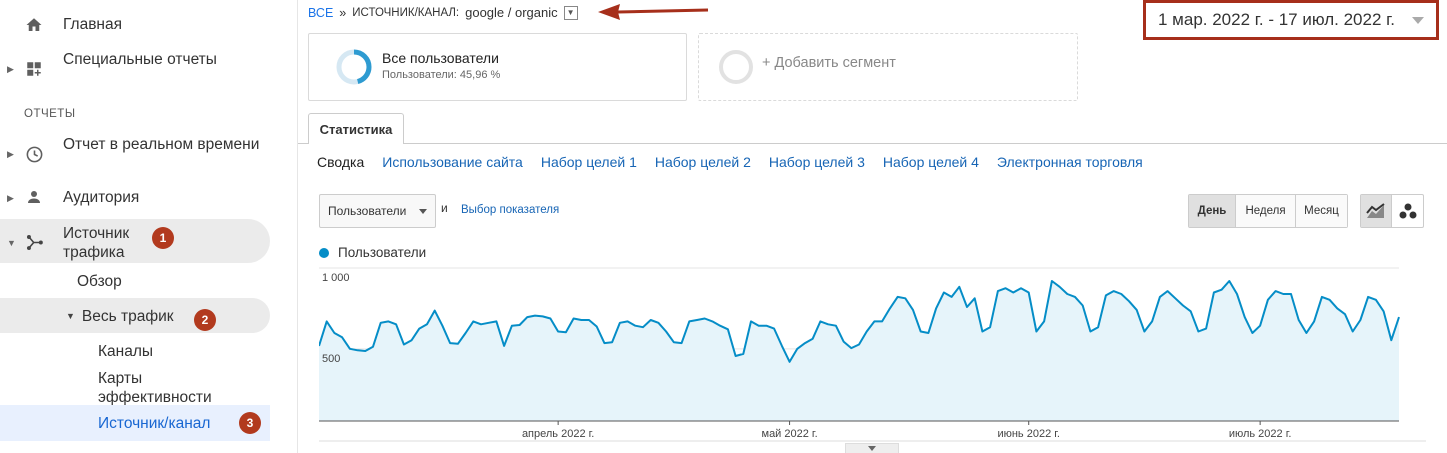  Describe the element at coordinates (340, 162) in the screenshot. I see `subtab-summary: Сводка` at that location.